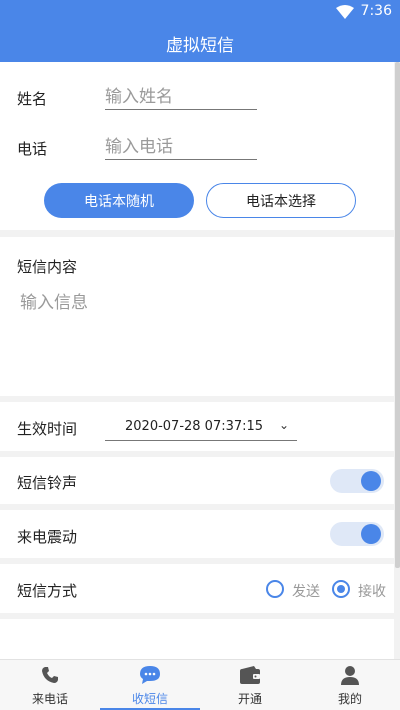 Image resolution: width=400 pixels, height=710 pixels. What do you see at coordinates (357, 534) in the screenshot?
I see `vibrate-toggle` at bounding box center [357, 534].